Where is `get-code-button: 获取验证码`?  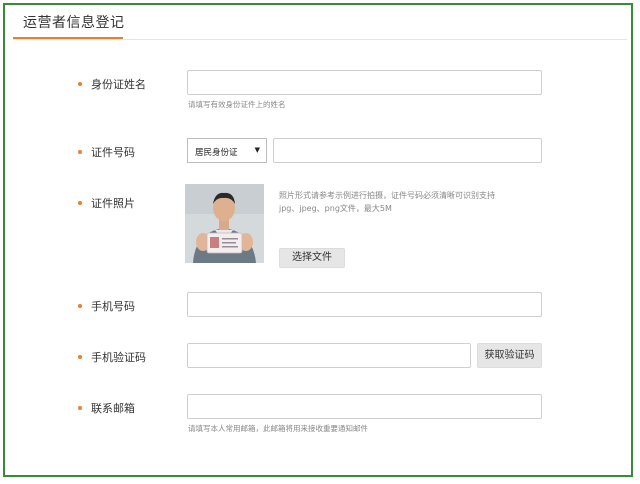 get-code-button: 获取验证码 is located at coordinates (509, 355).